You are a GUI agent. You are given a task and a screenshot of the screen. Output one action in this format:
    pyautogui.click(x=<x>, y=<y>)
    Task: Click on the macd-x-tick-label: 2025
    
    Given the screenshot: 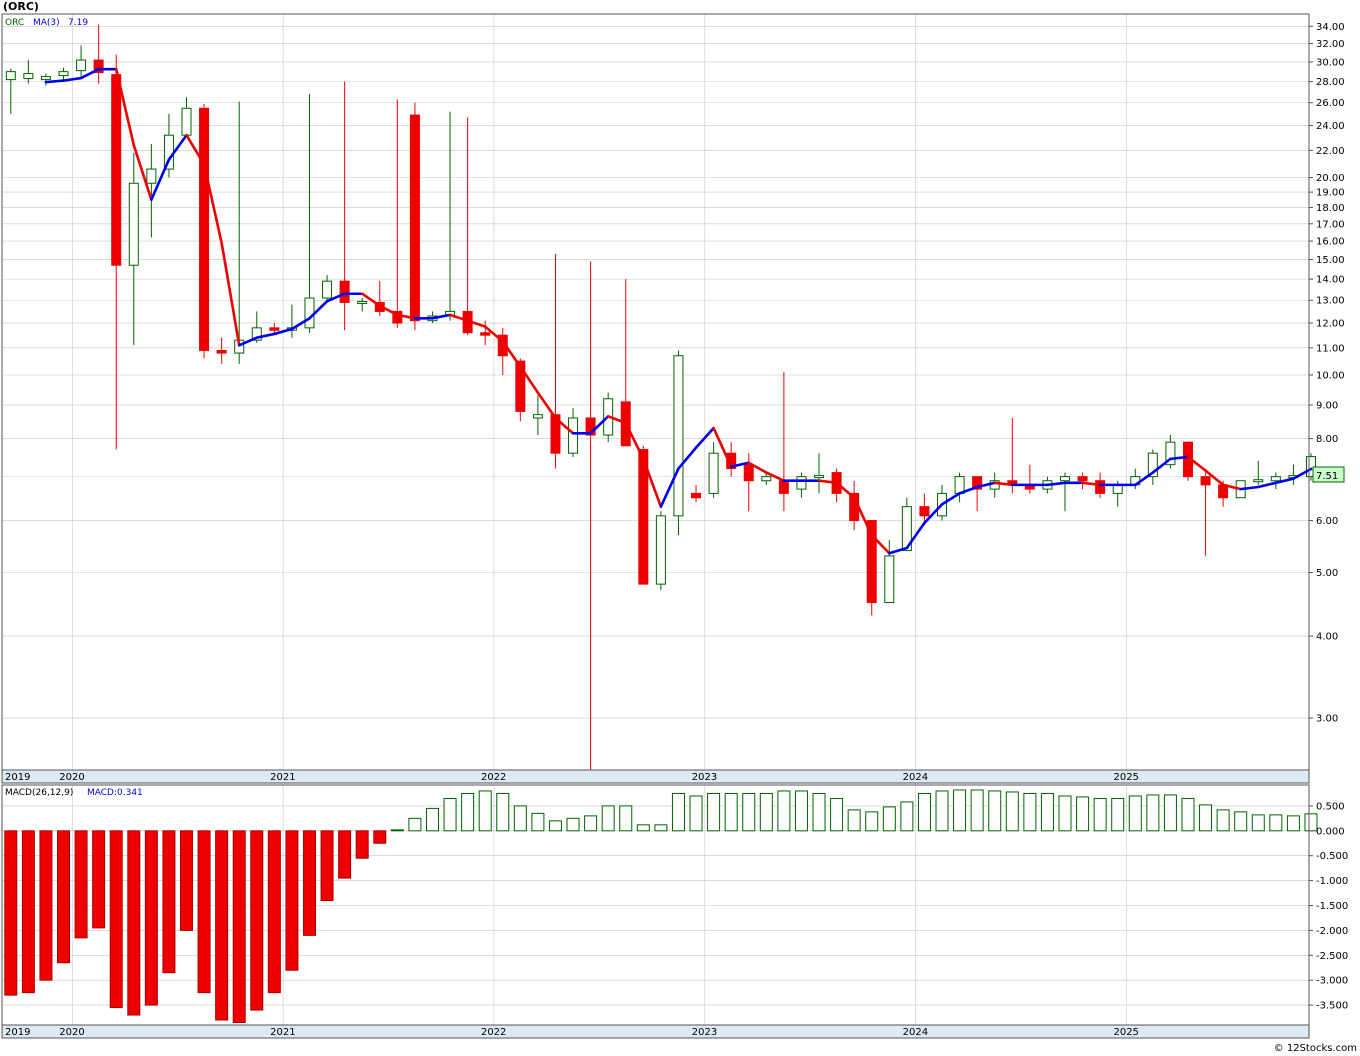 What is the action you would take?
    pyautogui.click(x=1125, y=1032)
    